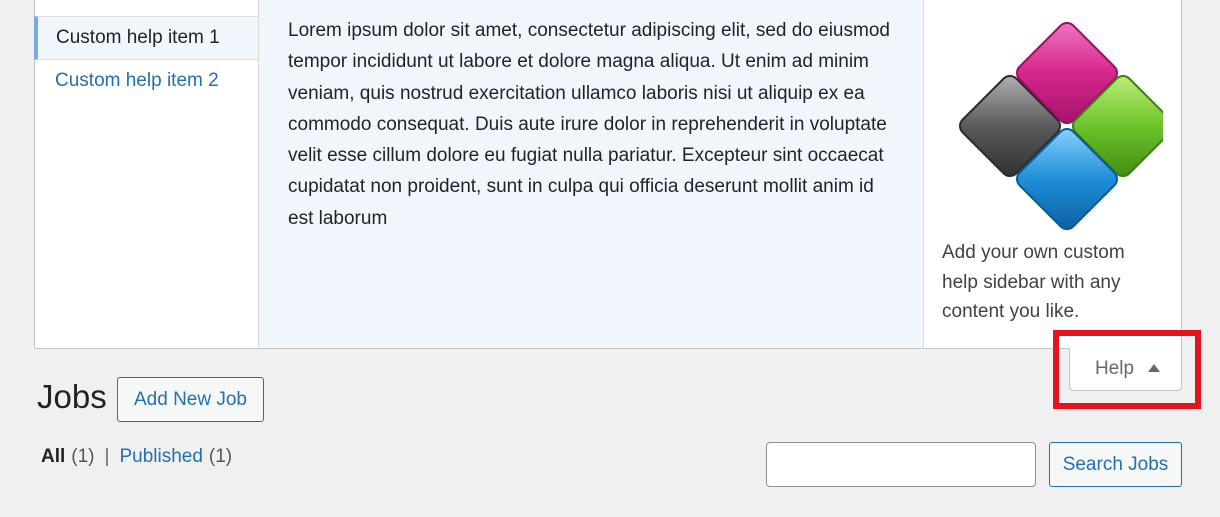 Image resolution: width=1220 pixels, height=517 pixels. Describe the element at coordinates (901, 464) in the screenshot. I see `search-jobs-input` at that location.